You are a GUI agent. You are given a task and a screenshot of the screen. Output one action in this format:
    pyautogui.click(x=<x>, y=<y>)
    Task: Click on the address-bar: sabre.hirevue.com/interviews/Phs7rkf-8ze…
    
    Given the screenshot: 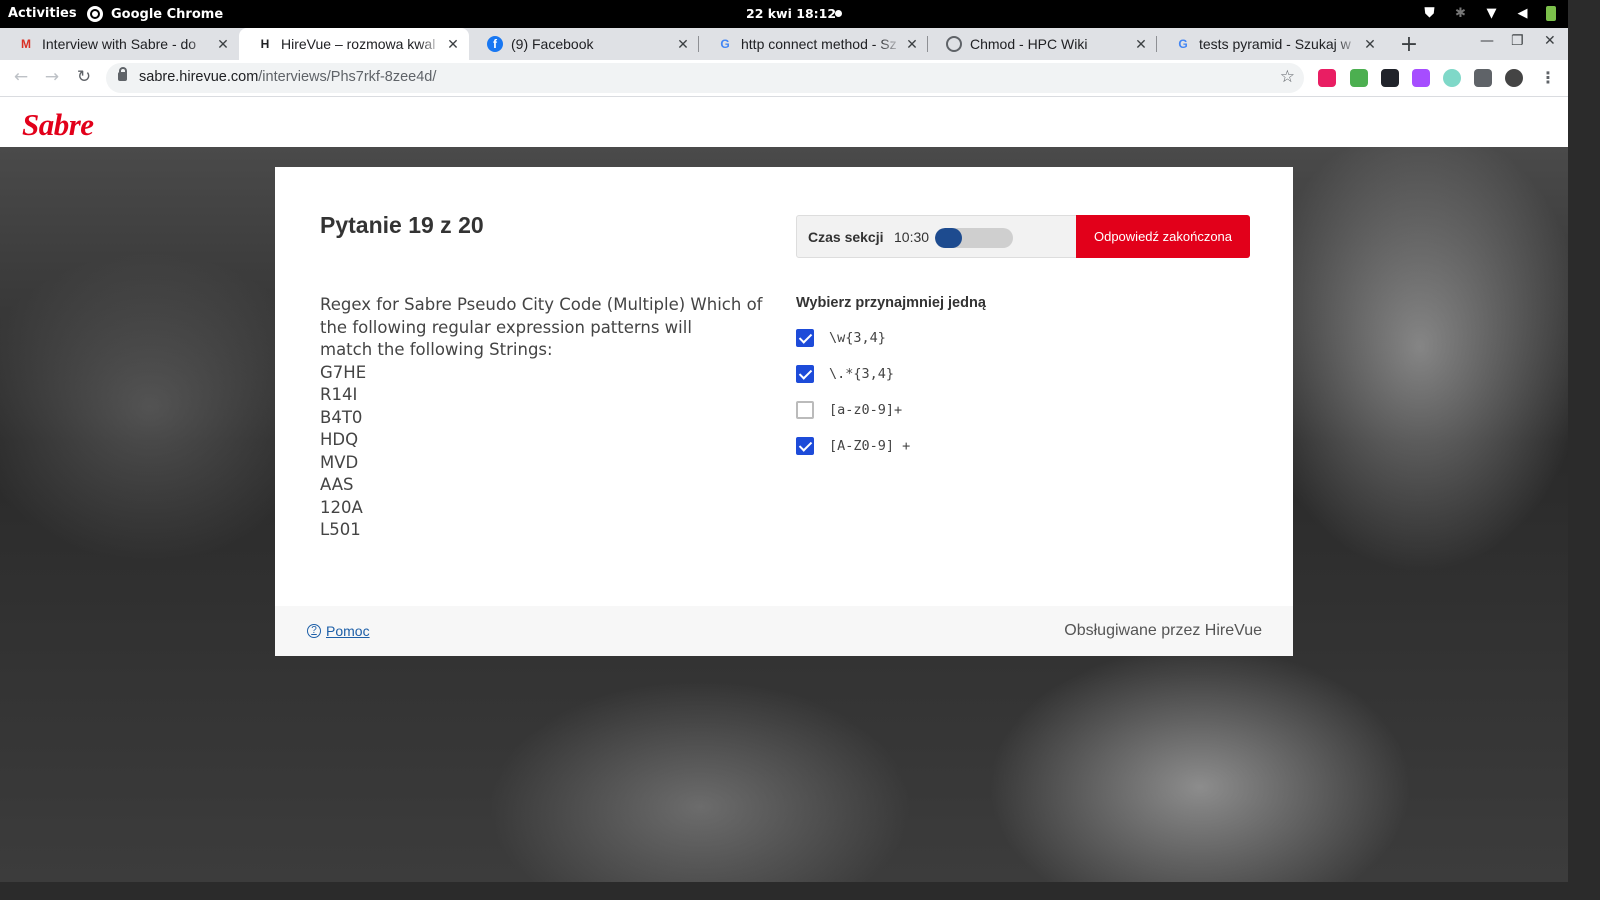 What is the action you would take?
    pyautogui.click(x=705, y=78)
    